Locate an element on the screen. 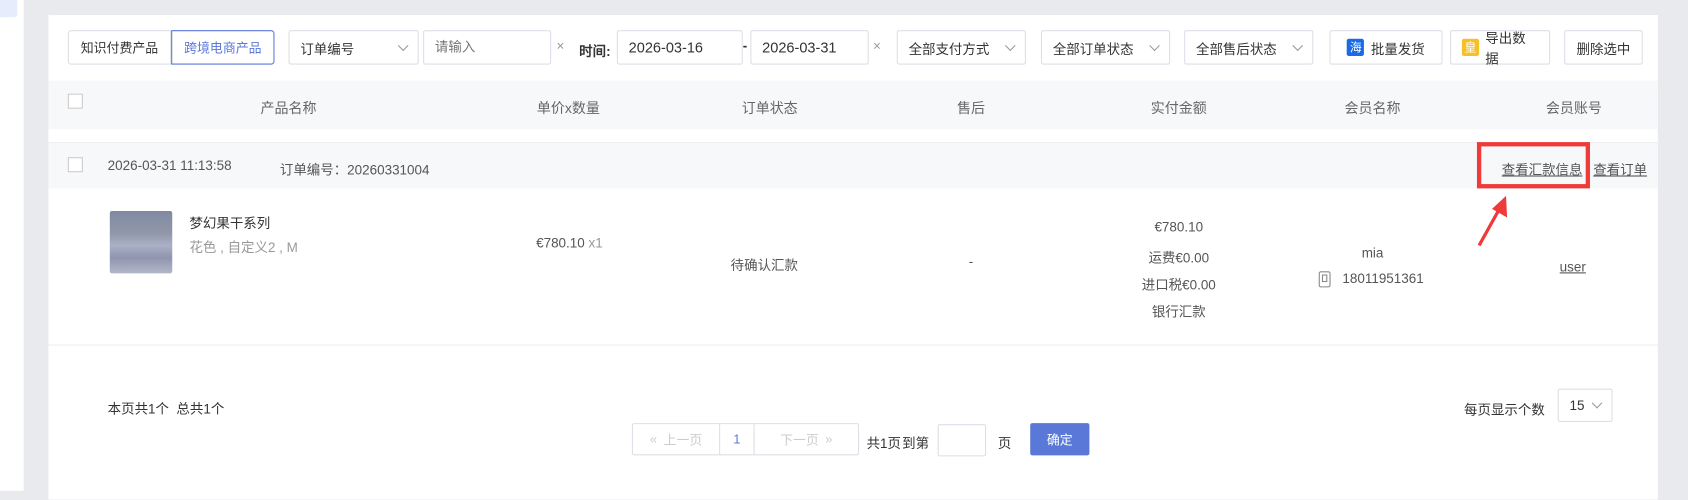 The image size is (1688, 500). after-sale-status: - is located at coordinates (971, 262).